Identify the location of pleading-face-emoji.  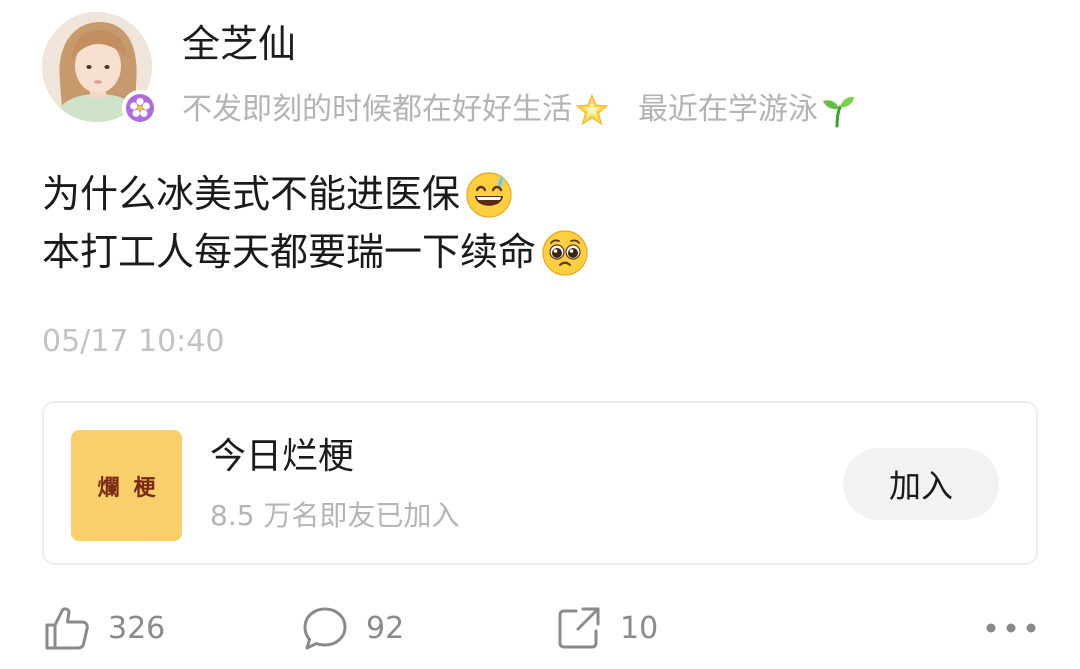
(565, 252).